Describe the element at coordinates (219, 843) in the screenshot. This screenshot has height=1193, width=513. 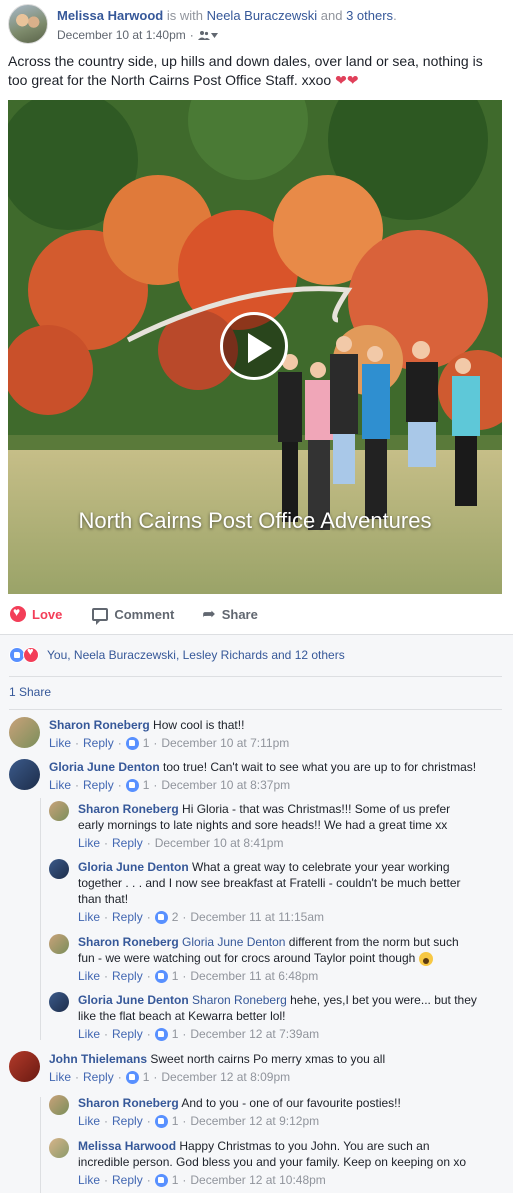
I see `comment-time: December 10 at 8:41pm` at that location.